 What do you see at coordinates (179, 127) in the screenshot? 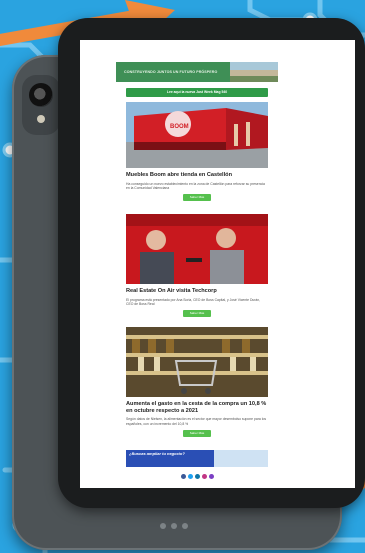
I see `store-sign-text: BOOM` at bounding box center [179, 127].